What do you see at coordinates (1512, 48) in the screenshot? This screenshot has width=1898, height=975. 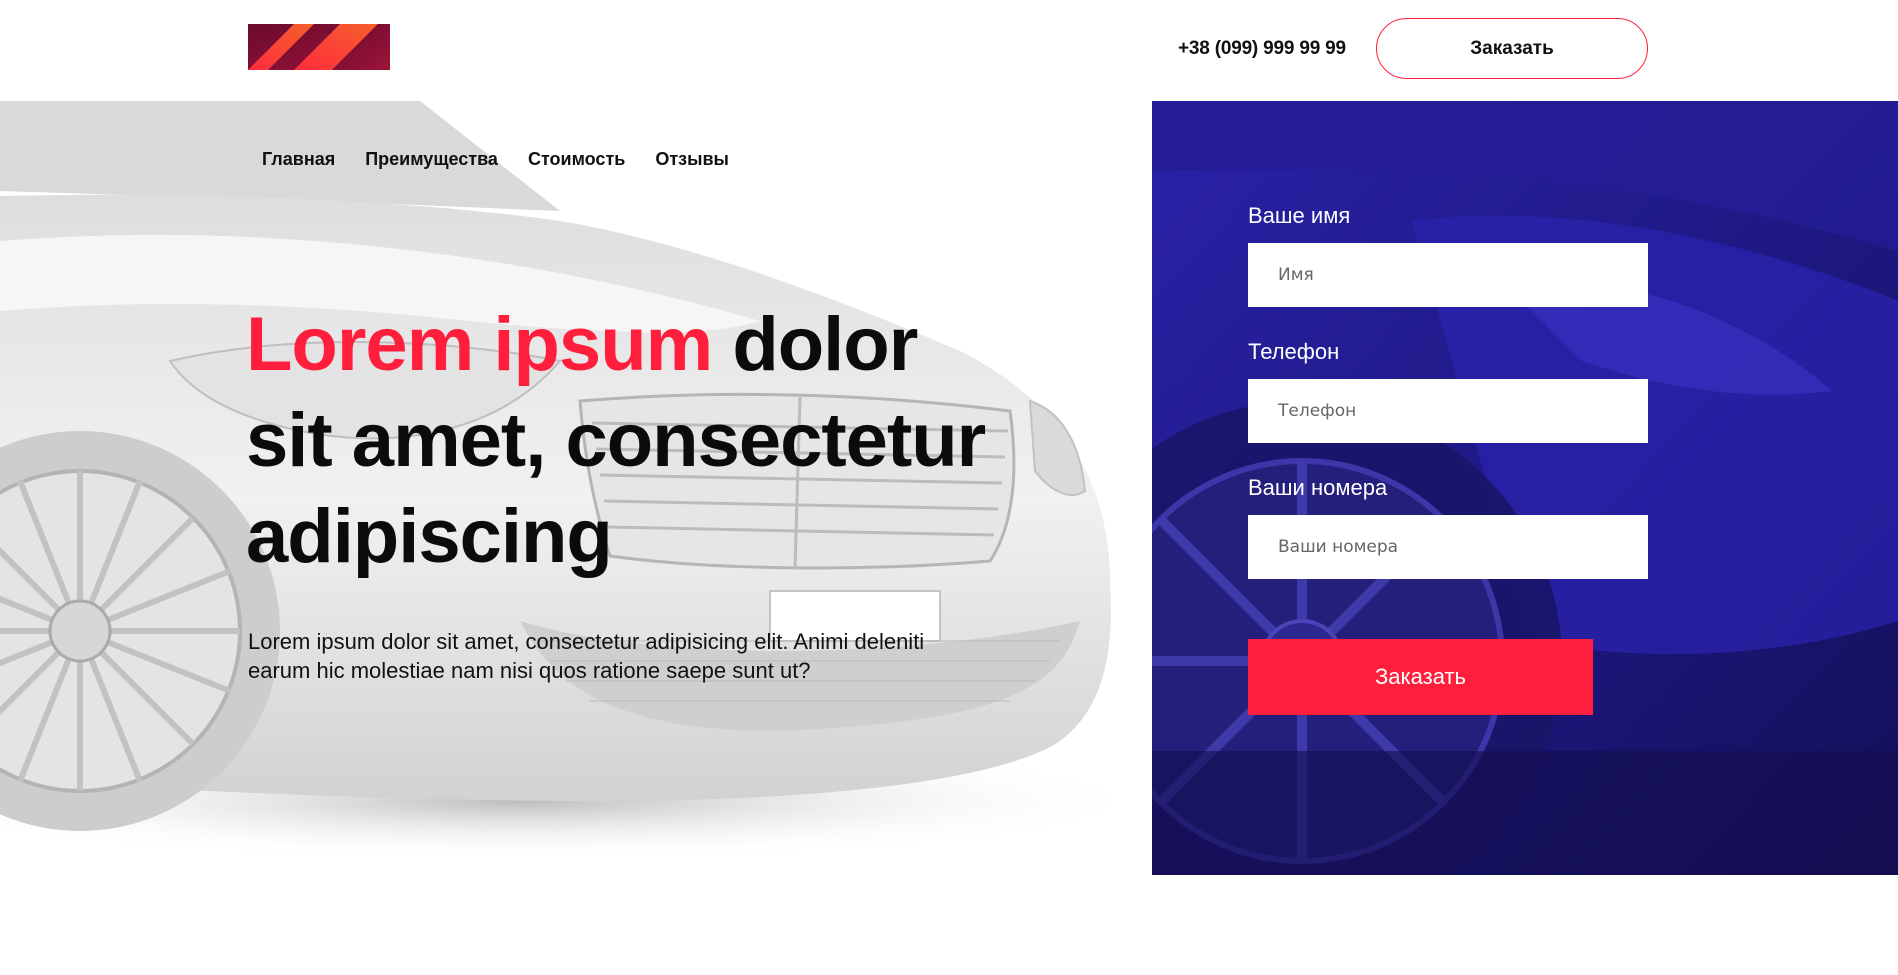 I see `order-button: Заказать` at bounding box center [1512, 48].